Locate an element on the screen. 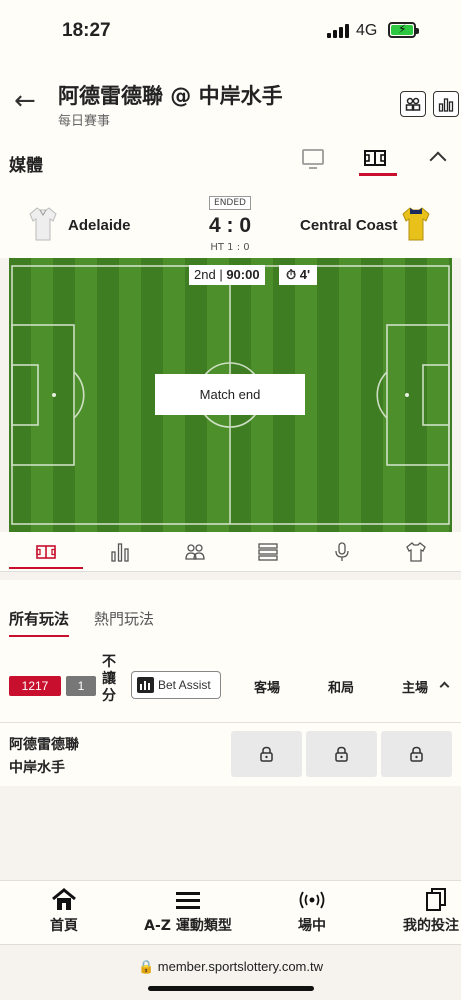 This screenshot has height=1000, width=461. event-team-1: 阿德雷德聯 is located at coordinates (44, 745).